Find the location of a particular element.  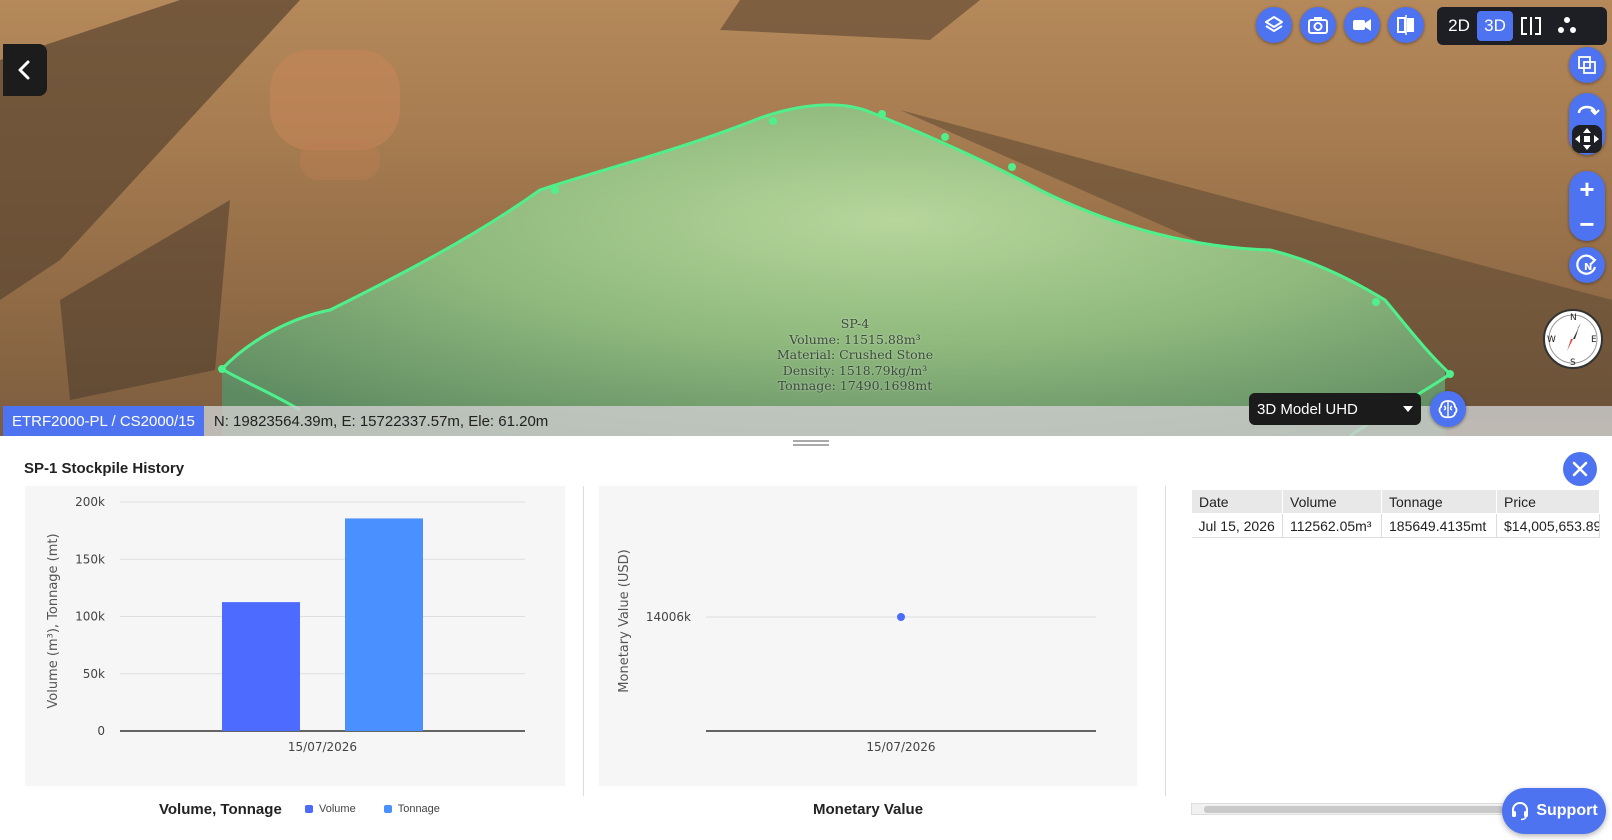

camera-icon is located at coordinates (1318, 25).